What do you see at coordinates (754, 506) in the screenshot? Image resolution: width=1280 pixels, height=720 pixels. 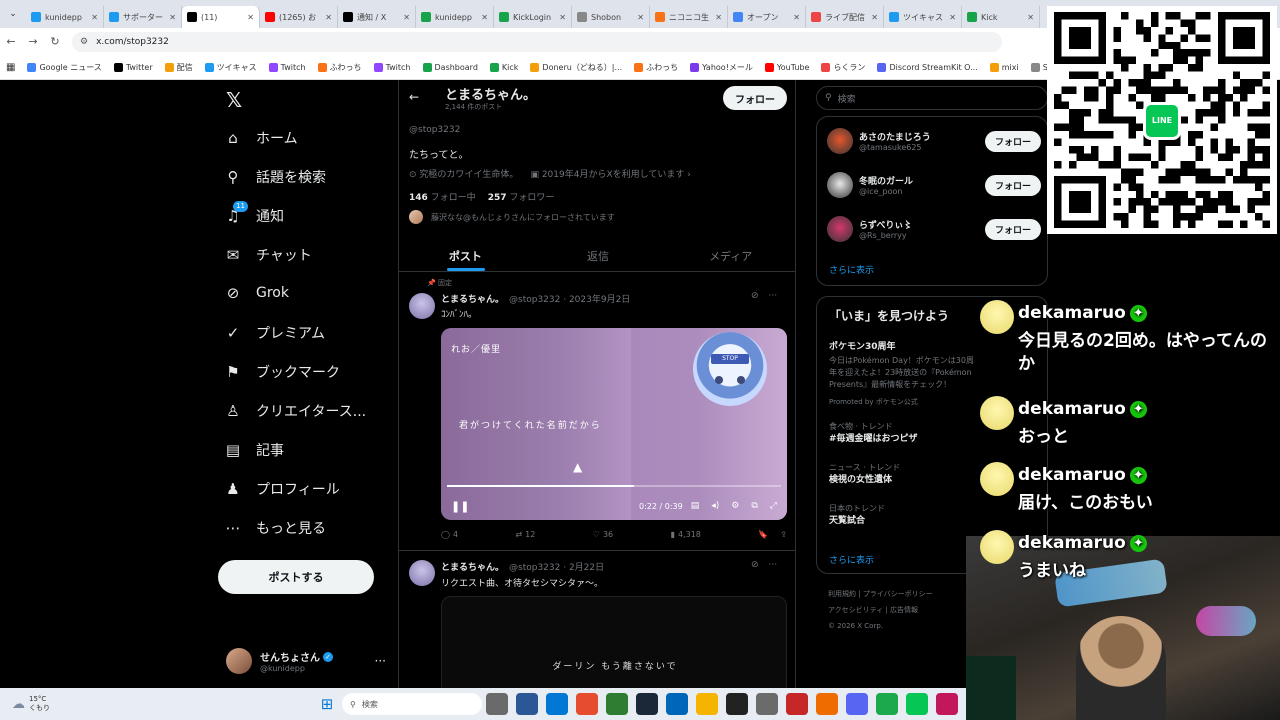 I see `pip-icon: ⧉` at bounding box center [754, 506].